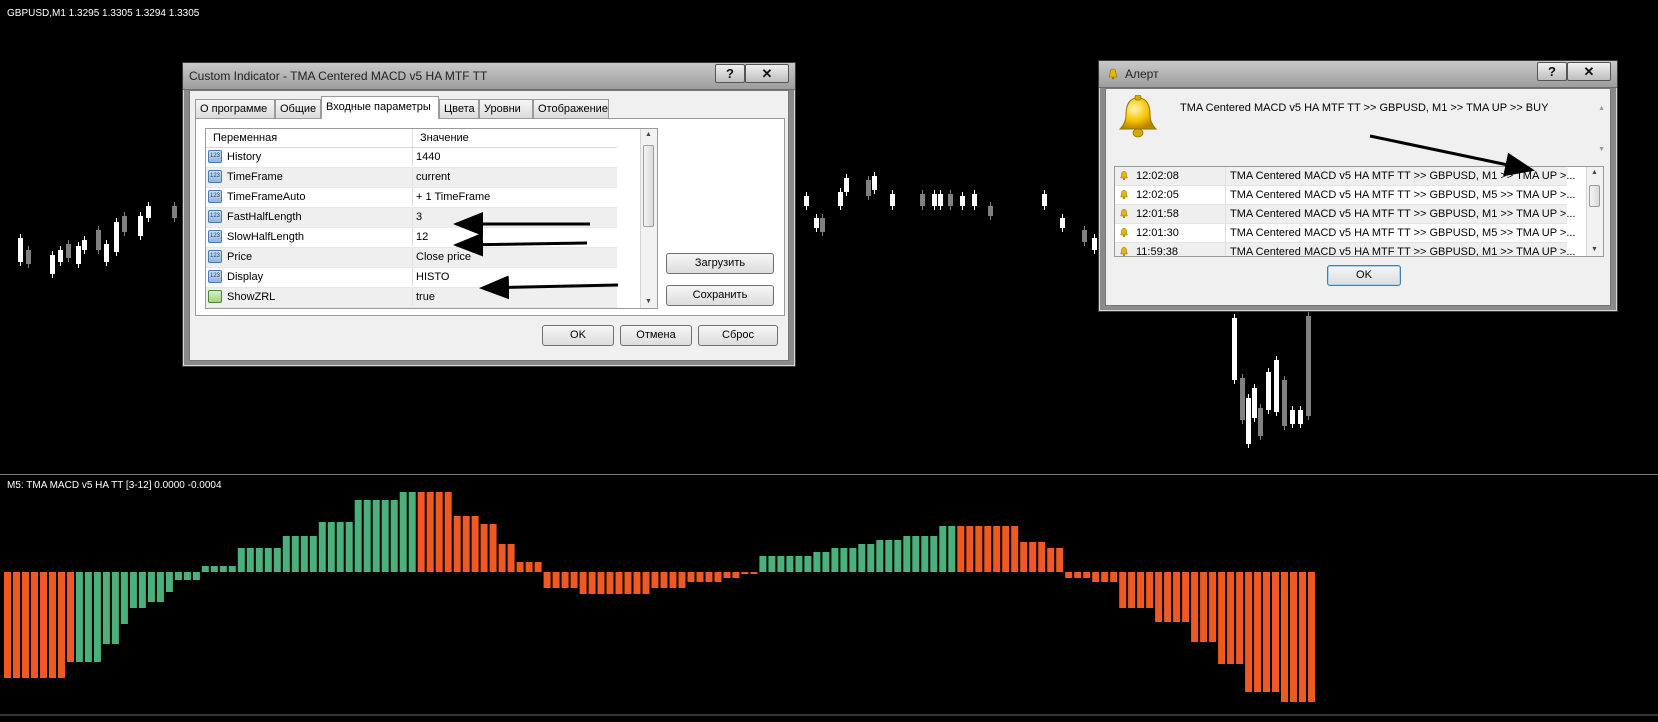  I want to click on large-bell-icon, so click(1138, 116).